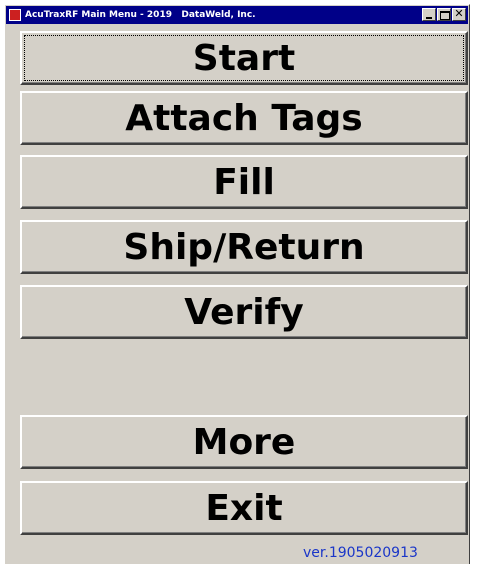 This screenshot has width=477, height=564. Describe the element at coordinates (244, 118) in the screenshot. I see `attach-tags-button: Attach Tags` at that location.